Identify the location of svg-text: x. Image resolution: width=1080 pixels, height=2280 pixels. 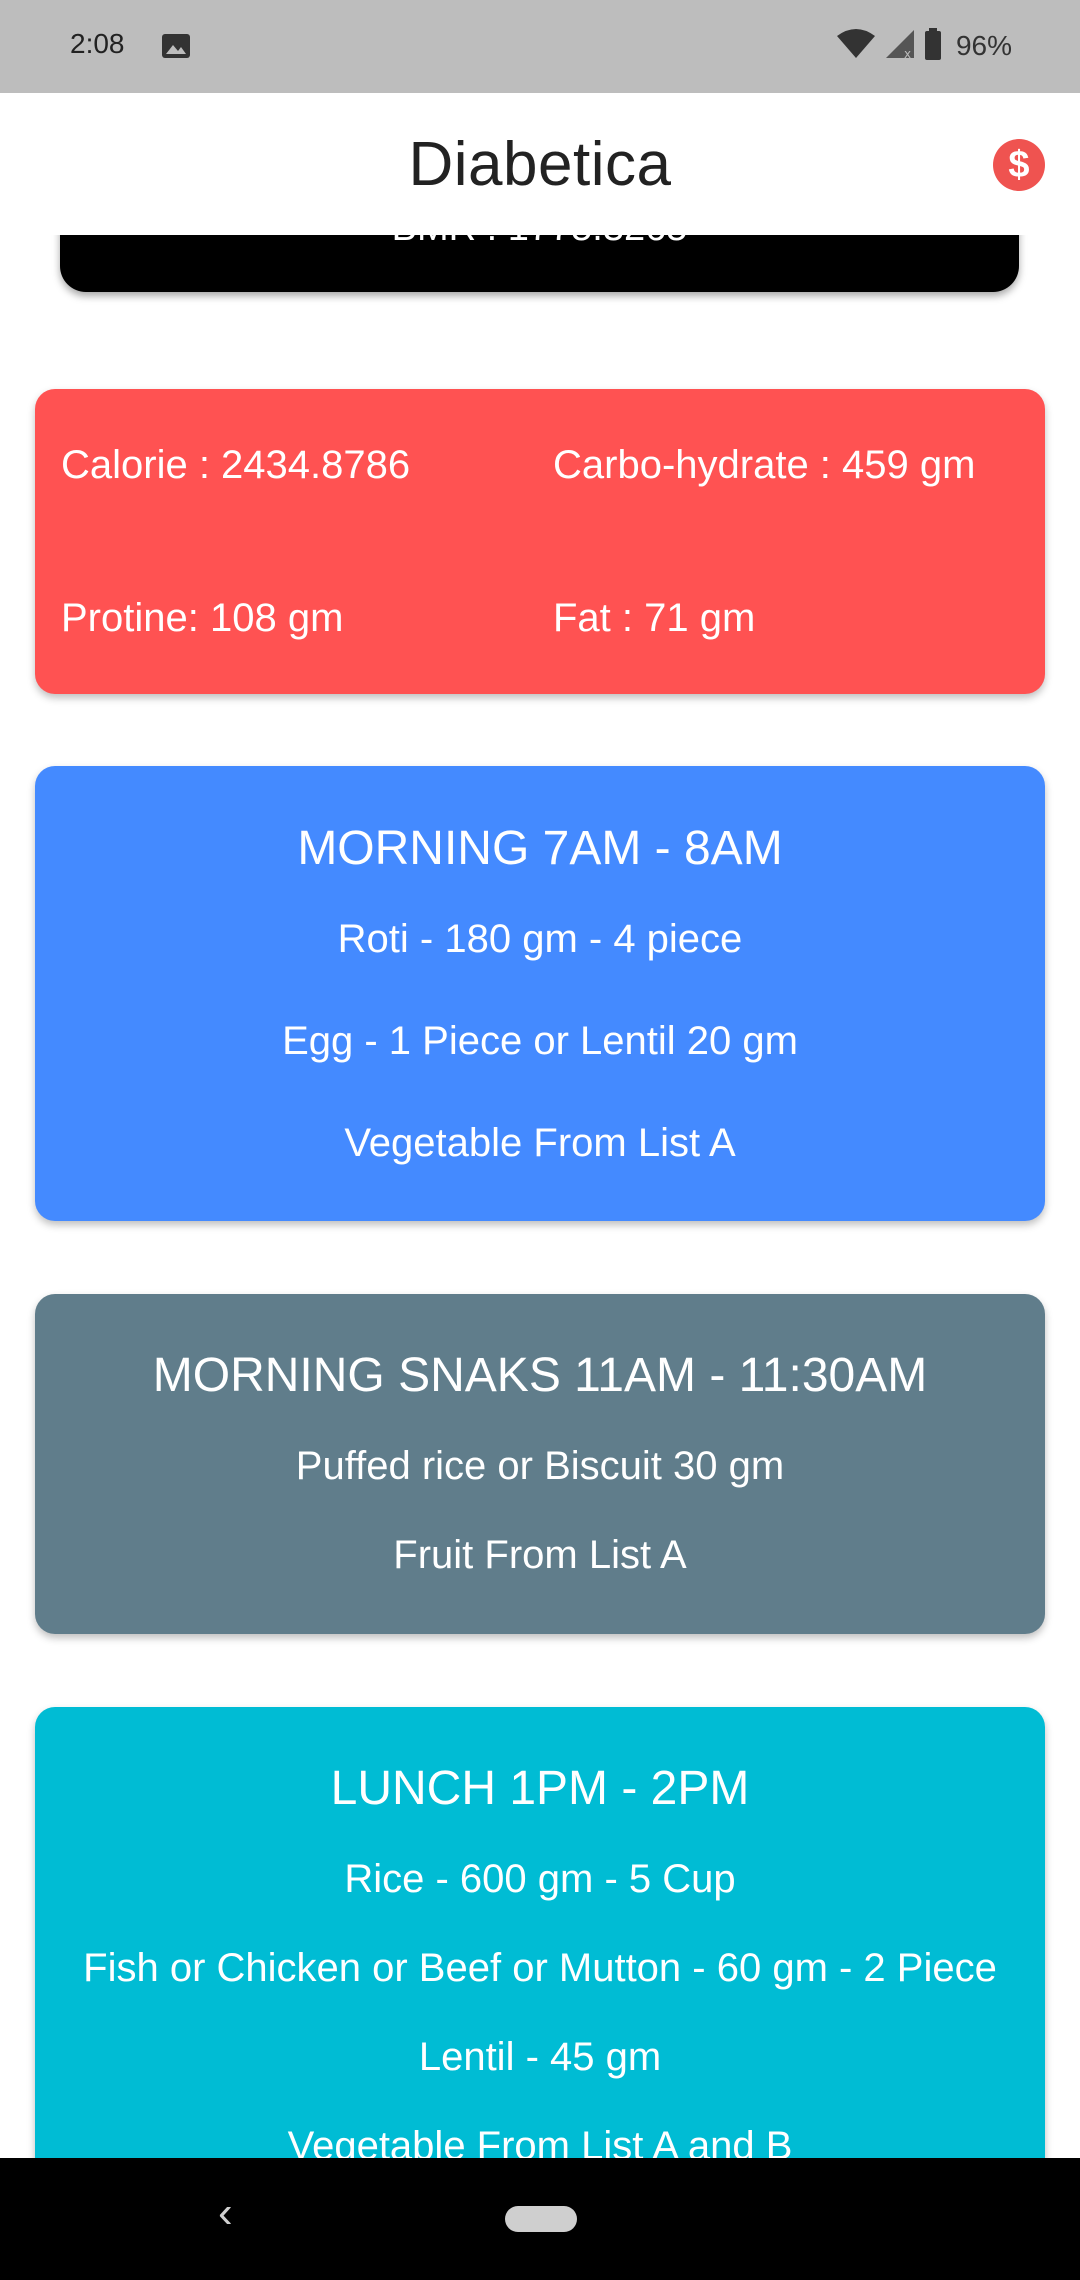
(907, 53).